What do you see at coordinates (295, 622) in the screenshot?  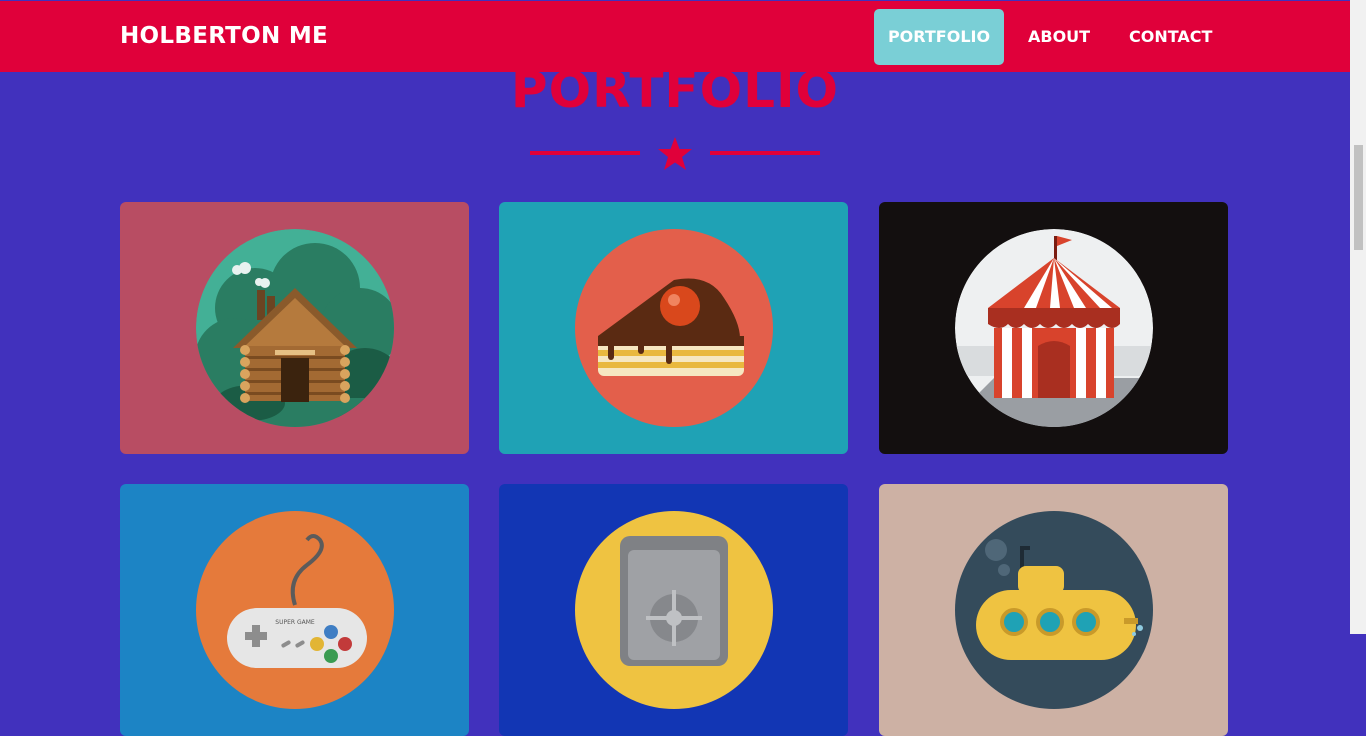 I see `controller-label: SUPER GAME` at bounding box center [295, 622].